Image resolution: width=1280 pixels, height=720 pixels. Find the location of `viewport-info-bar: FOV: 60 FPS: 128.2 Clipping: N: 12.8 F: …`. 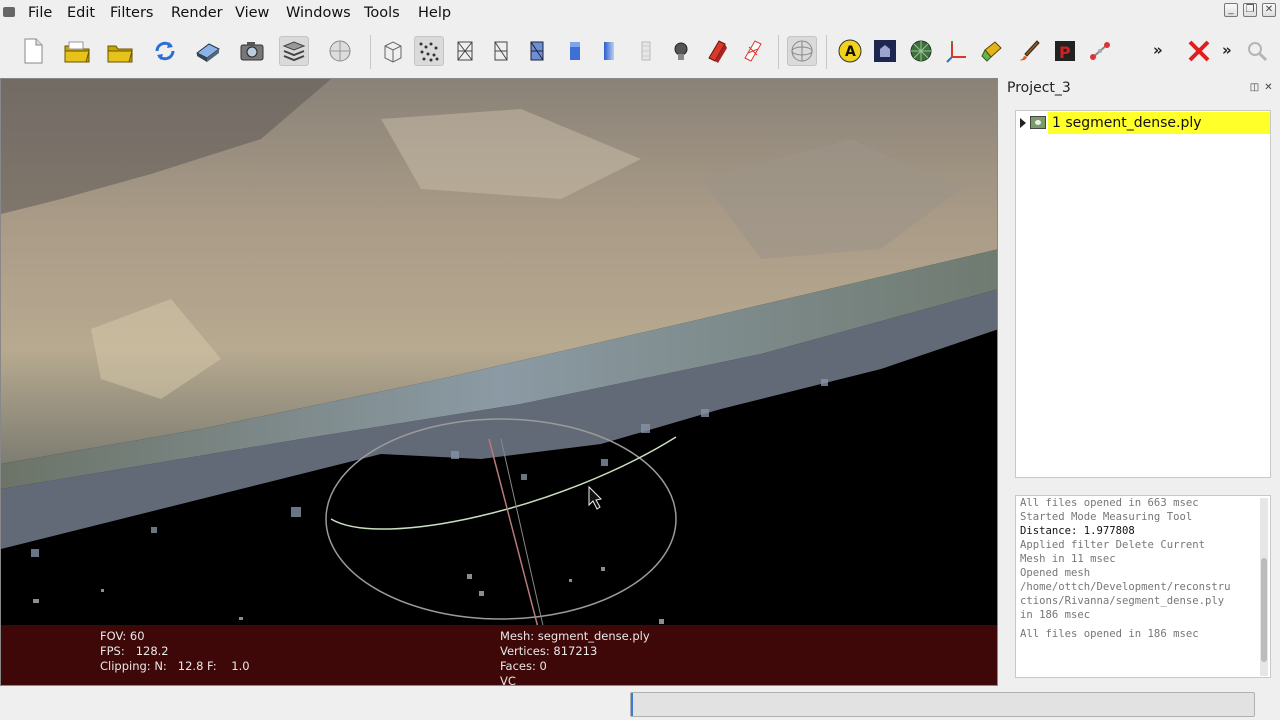

viewport-info-bar: FOV: 60 FPS: 128.2 Clipping: N: 12.8 F: … is located at coordinates (499, 655).